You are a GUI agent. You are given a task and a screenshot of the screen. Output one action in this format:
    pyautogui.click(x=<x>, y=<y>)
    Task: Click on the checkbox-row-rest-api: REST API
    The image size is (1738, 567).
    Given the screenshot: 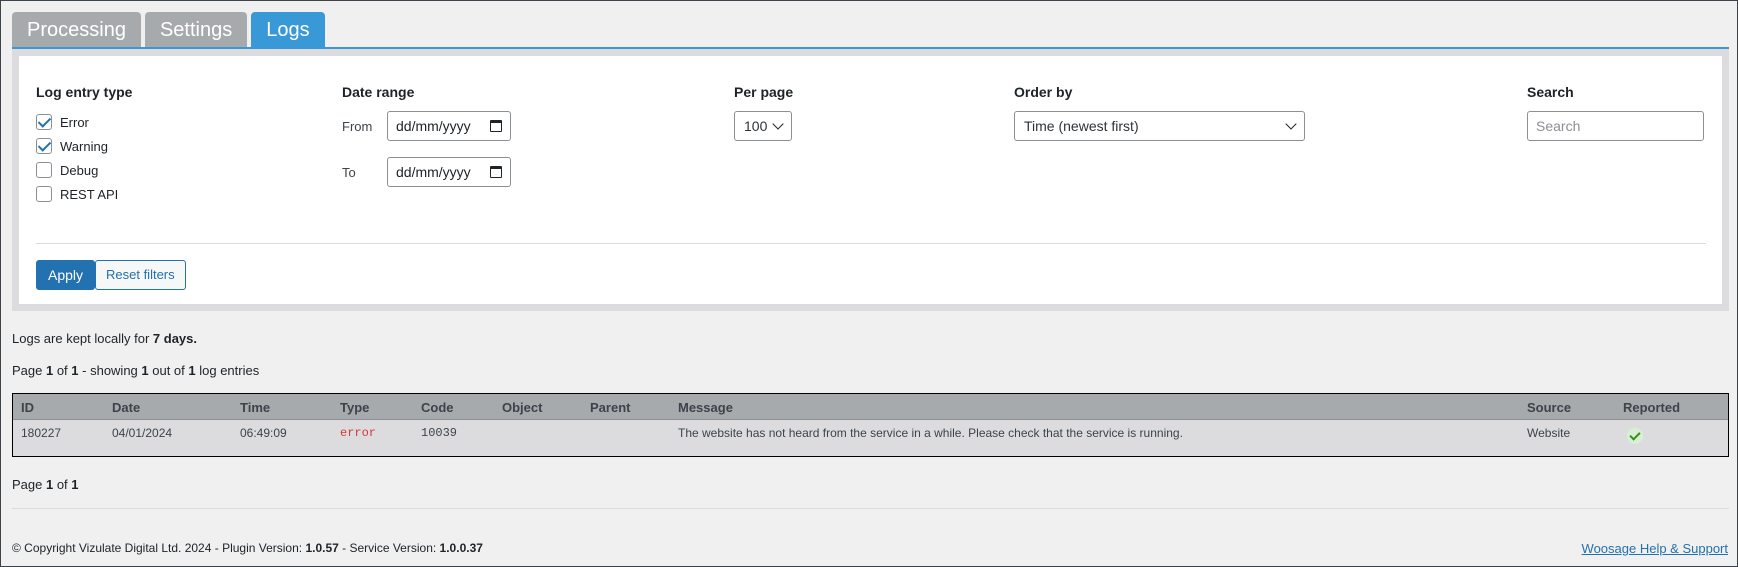 What is the action you would take?
    pyautogui.click(x=77, y=194)
    